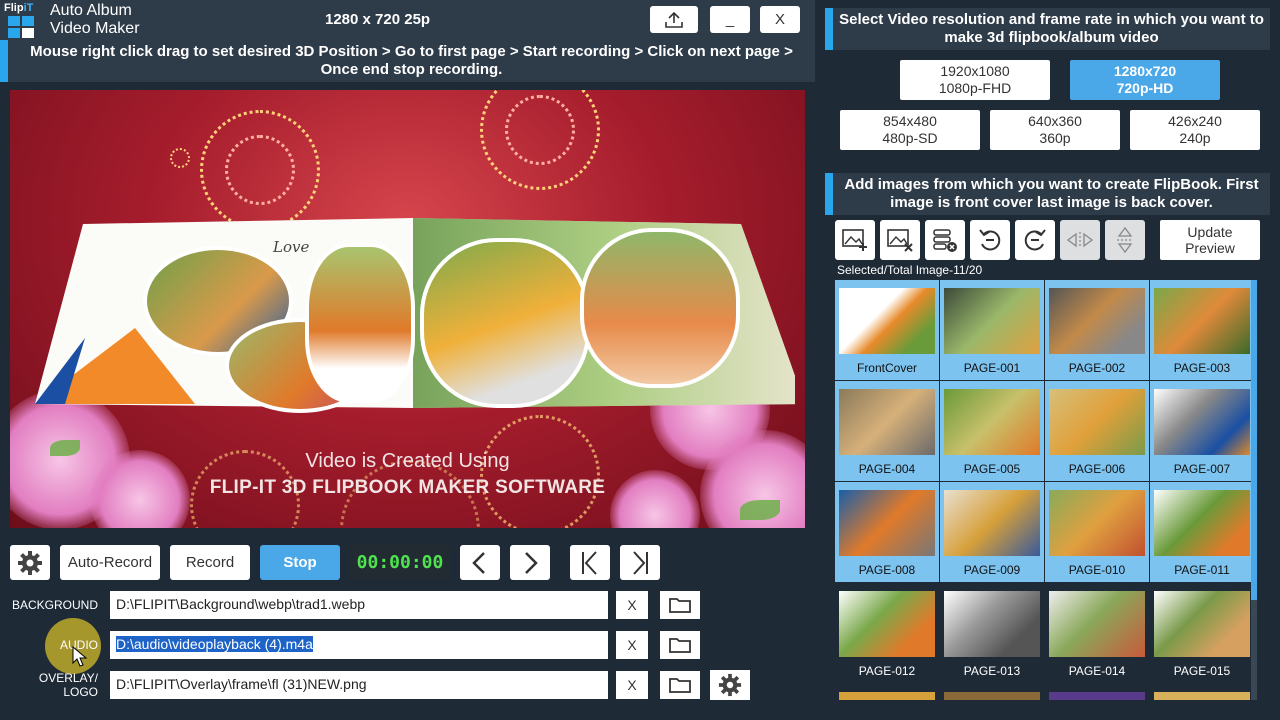 The width and height of the screenshot is (1280, 720). I want to click on background-label: BACKGROUND, so click(54, 605).